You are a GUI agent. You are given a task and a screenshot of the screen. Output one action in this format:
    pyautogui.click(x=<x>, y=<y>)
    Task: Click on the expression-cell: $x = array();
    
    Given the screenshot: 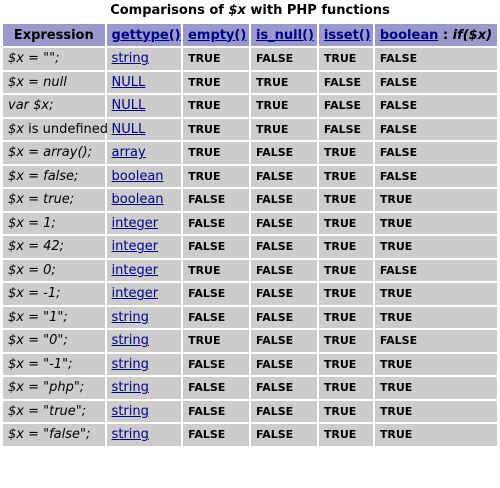 What is the action you would take?
    pyautogui.click(x=54, y=153)
    